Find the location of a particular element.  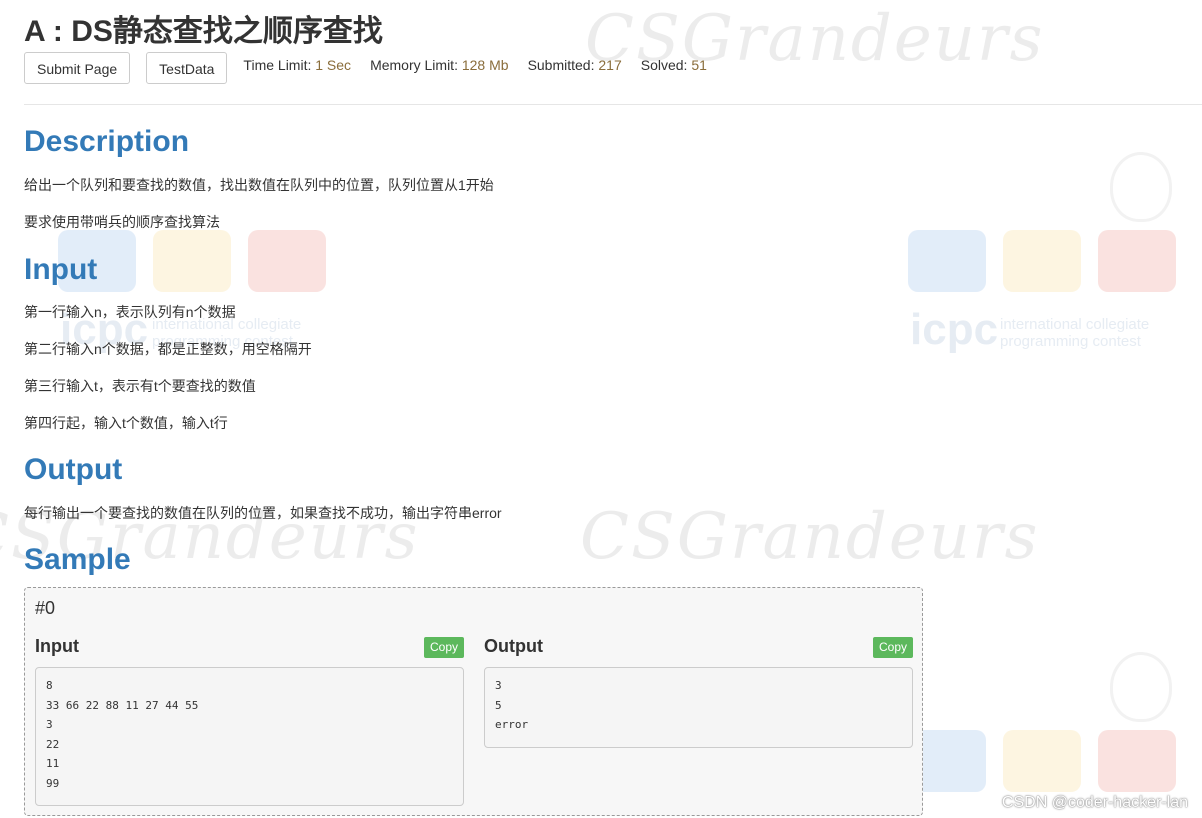

sample-output-title: Output is located at coordinates (513, 646).